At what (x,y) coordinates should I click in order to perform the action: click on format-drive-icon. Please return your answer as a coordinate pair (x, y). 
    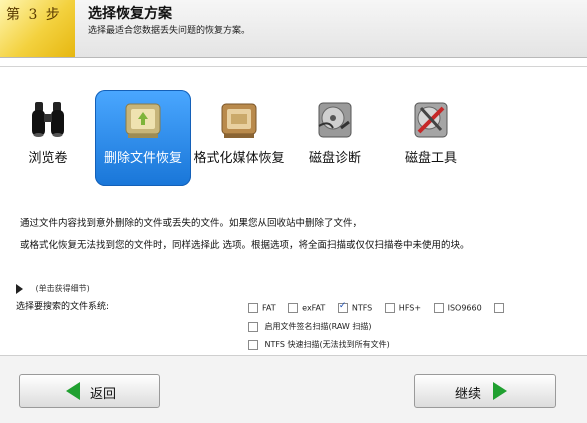
    Looking at the image, I should click on (239, 120).